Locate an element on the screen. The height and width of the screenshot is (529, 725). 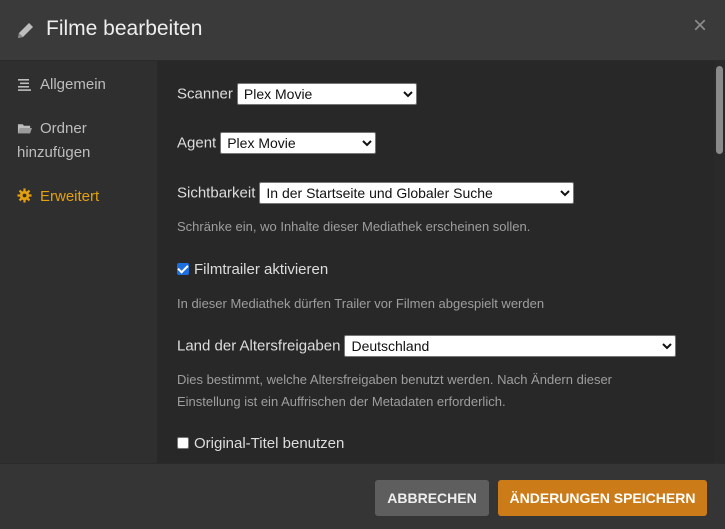
cancel-button: ABBRECHEN is located at coordinates (432, 498).